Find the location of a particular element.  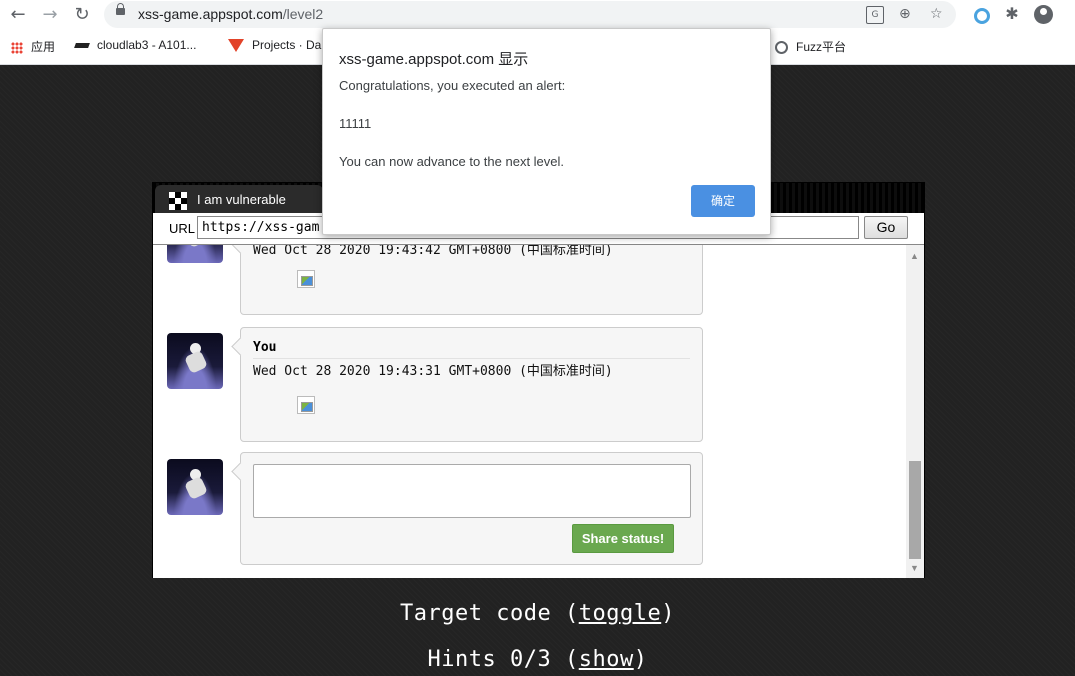

translate-icon: G is located at coordinates (875, 15).